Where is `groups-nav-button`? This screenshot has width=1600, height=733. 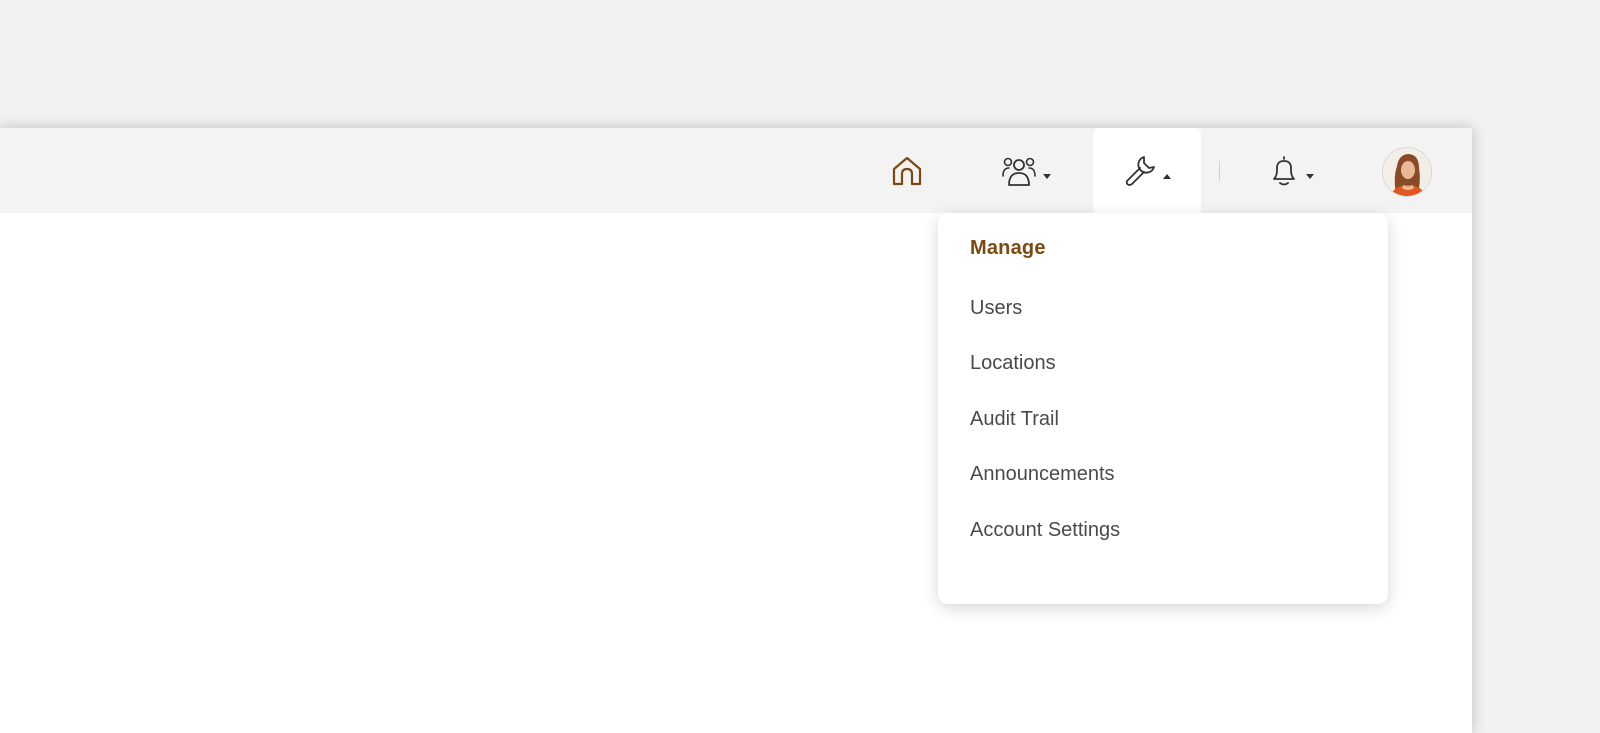 groups-nav-button is located at coordinates (1026, 170).